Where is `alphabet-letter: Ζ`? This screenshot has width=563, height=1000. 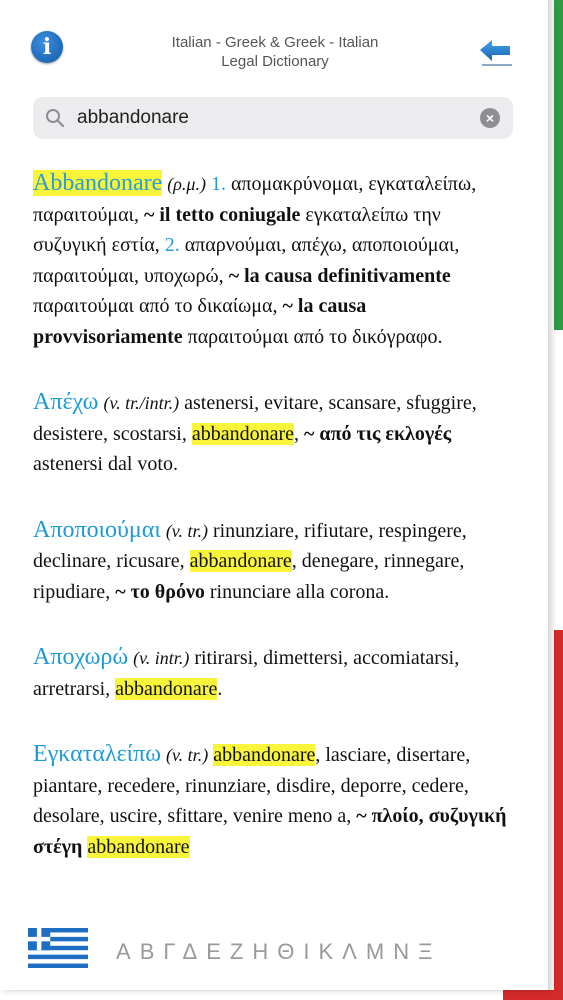 alphabet-letter: Ζ is located at coordinates (241, 951).